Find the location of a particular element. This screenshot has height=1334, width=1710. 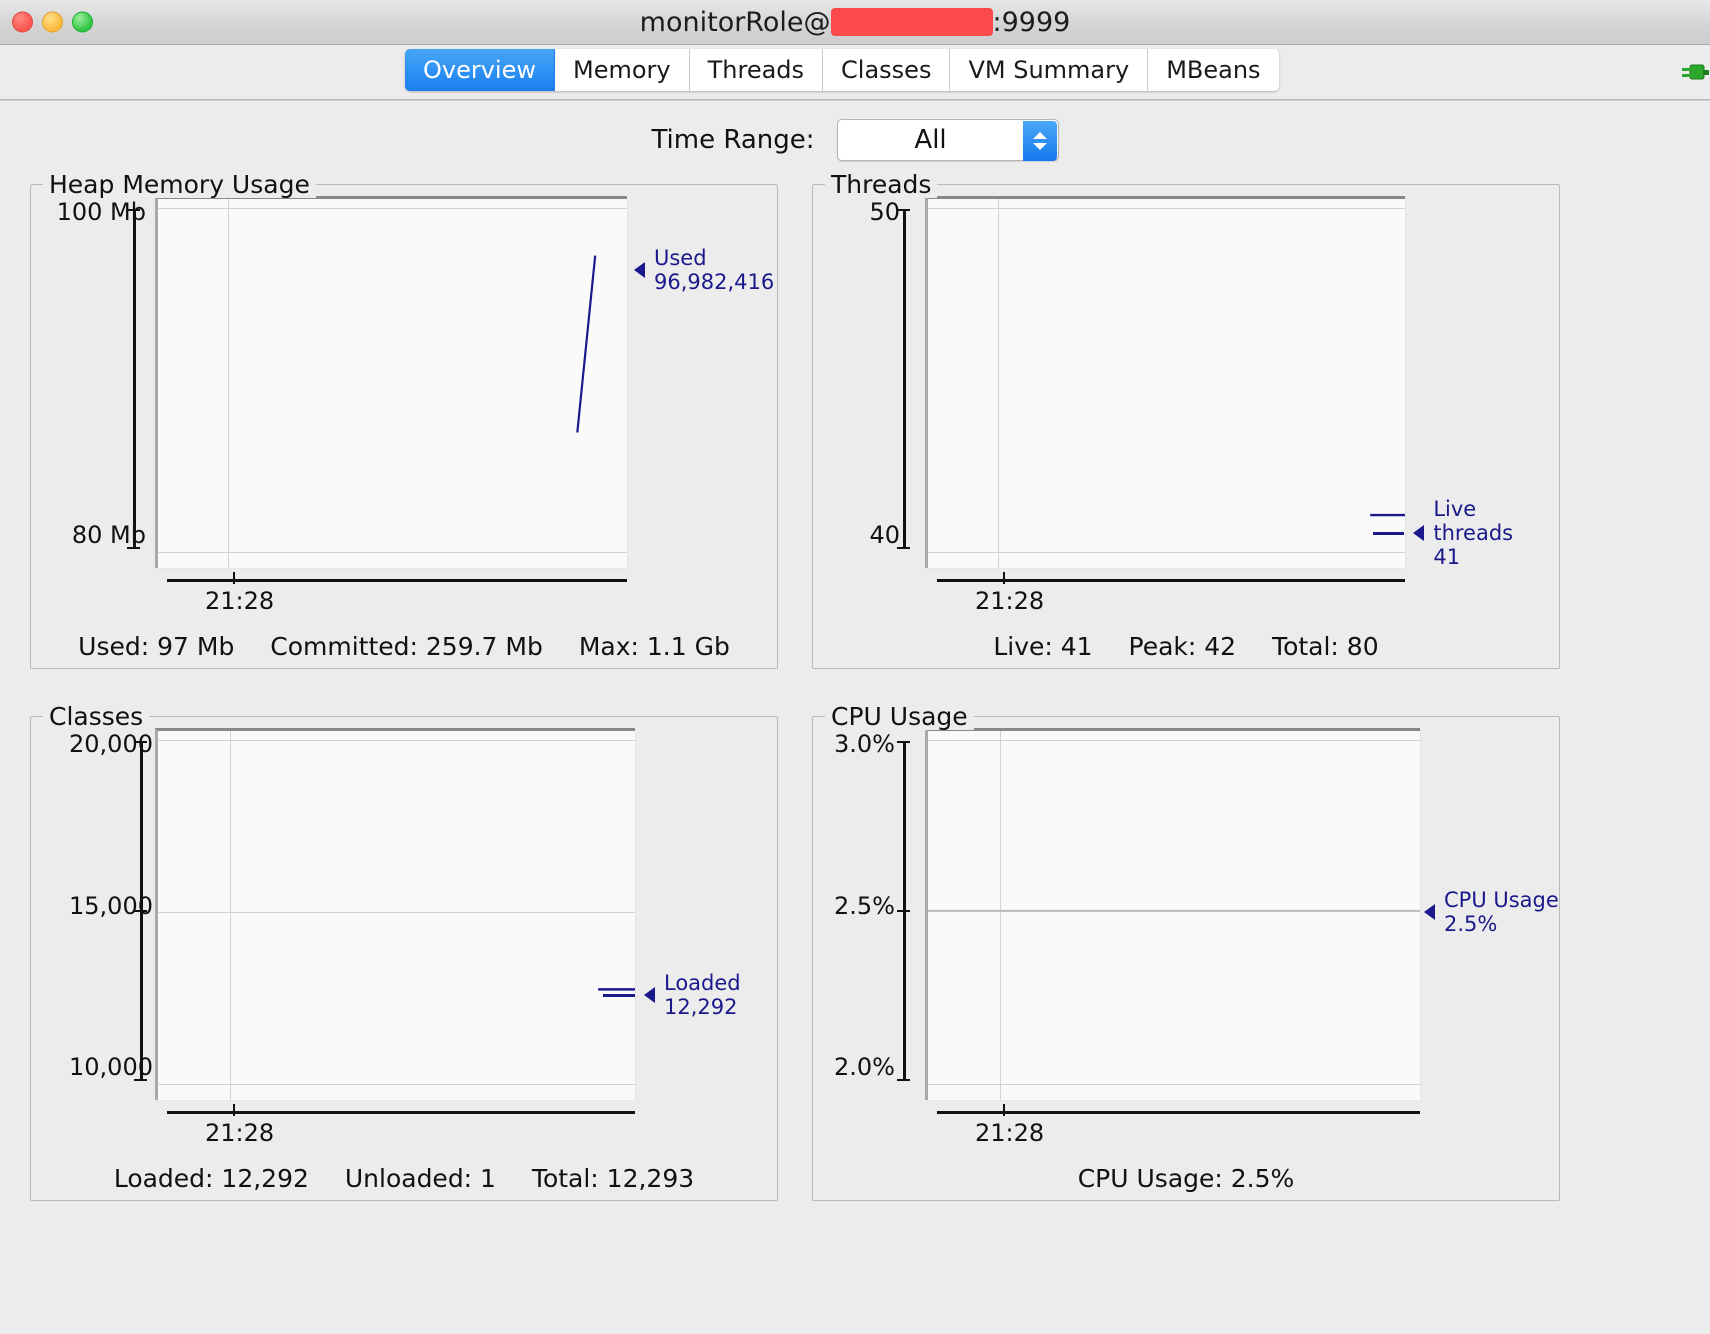

tab-overview: Overview is located at coordinates (480, 70).